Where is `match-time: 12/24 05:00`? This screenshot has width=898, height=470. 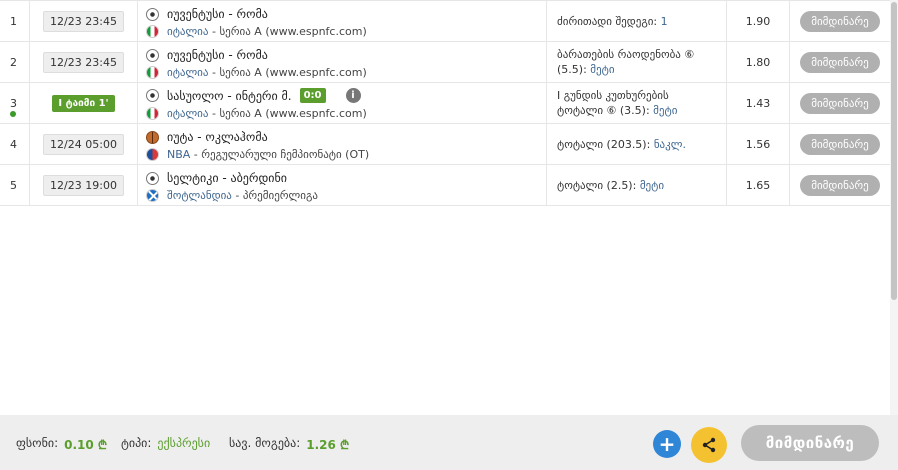 match-time: 12/24 05:00 is located at coordinates (83, 144).